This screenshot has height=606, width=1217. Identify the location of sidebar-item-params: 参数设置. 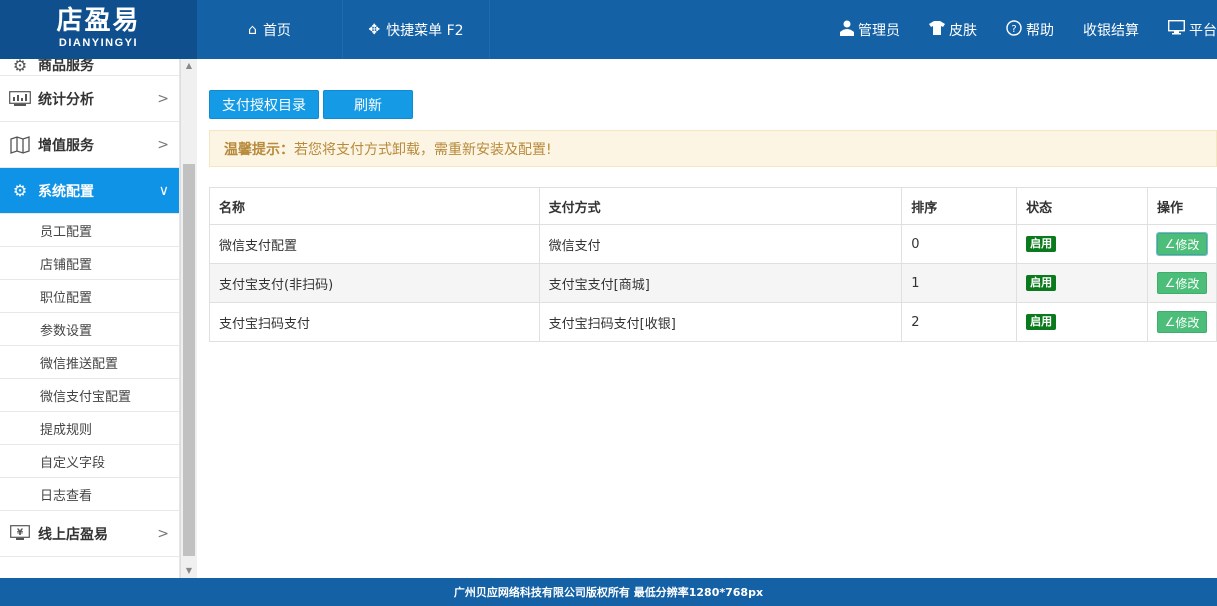
(89, 329).